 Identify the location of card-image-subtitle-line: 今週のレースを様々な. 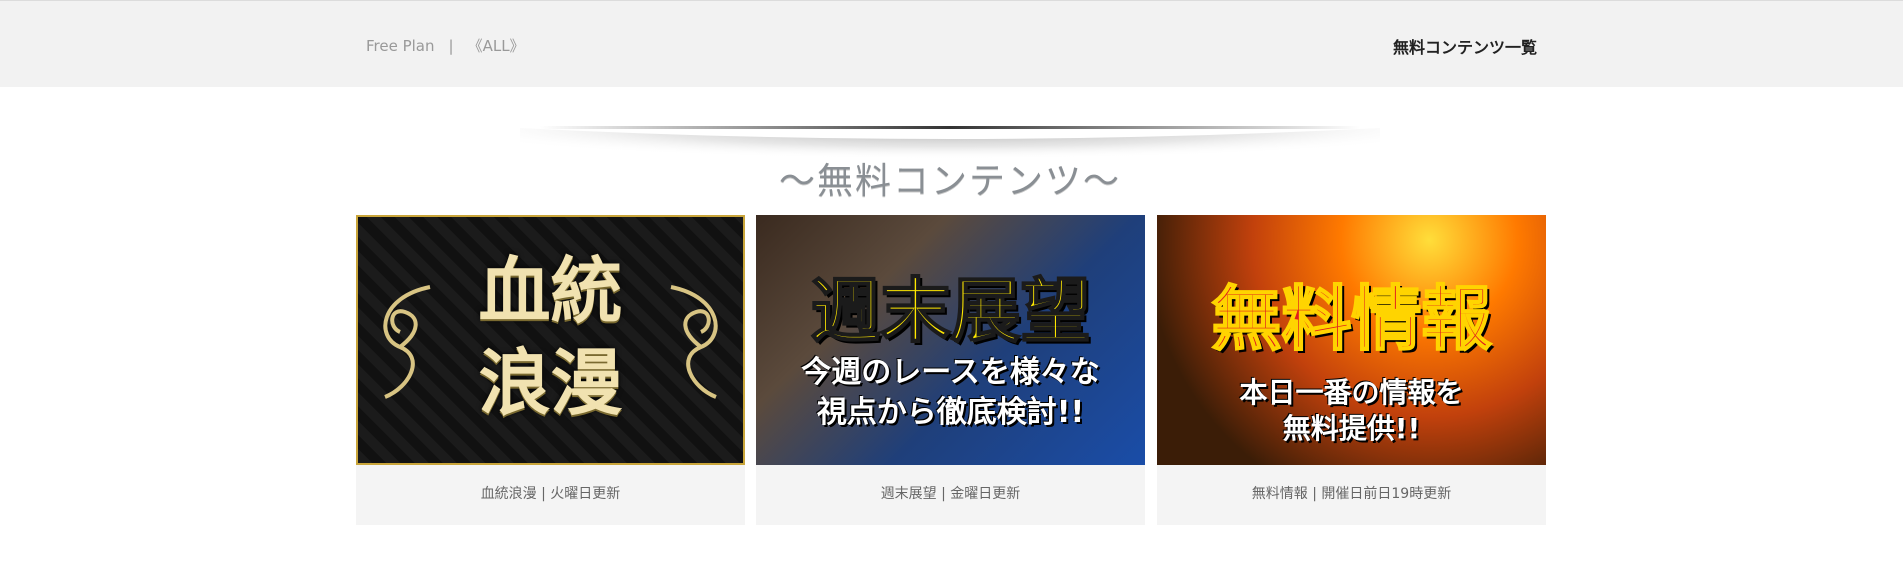
(950, 372).